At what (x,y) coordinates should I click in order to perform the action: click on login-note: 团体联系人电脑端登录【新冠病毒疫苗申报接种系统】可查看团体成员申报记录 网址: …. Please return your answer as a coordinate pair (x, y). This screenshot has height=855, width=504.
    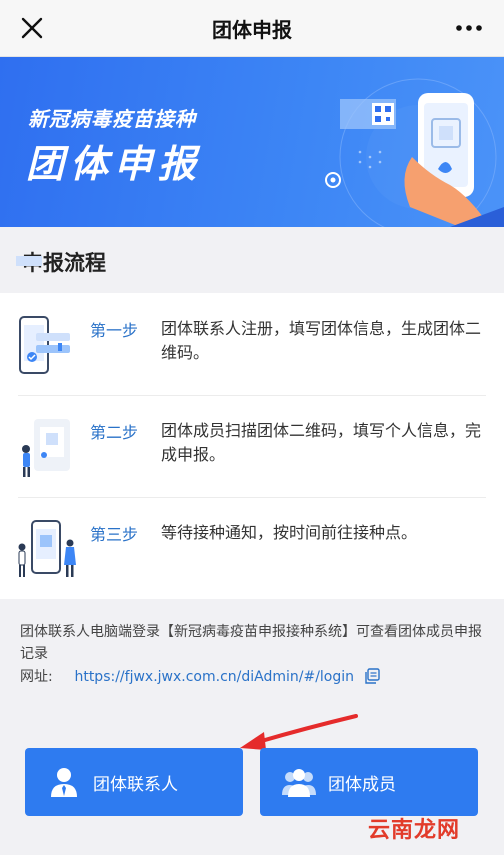
    Looking at the image, I should click on (252, 645).